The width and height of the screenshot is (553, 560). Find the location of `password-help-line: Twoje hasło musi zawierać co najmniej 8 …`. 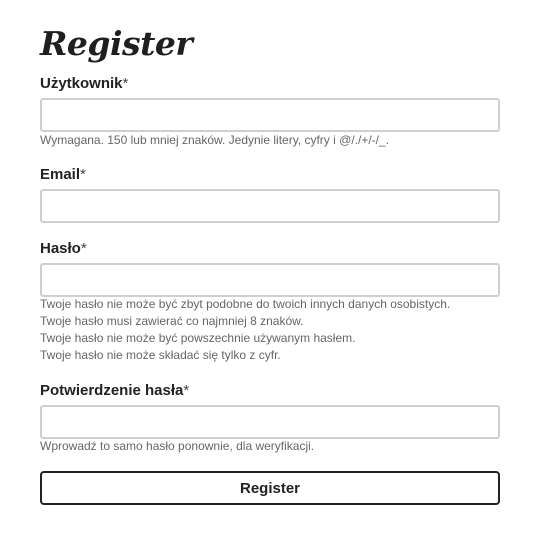

password-help-line: Twoje hasło musi zawierać co najmniej 8 … is located at coordinates (172, 321).